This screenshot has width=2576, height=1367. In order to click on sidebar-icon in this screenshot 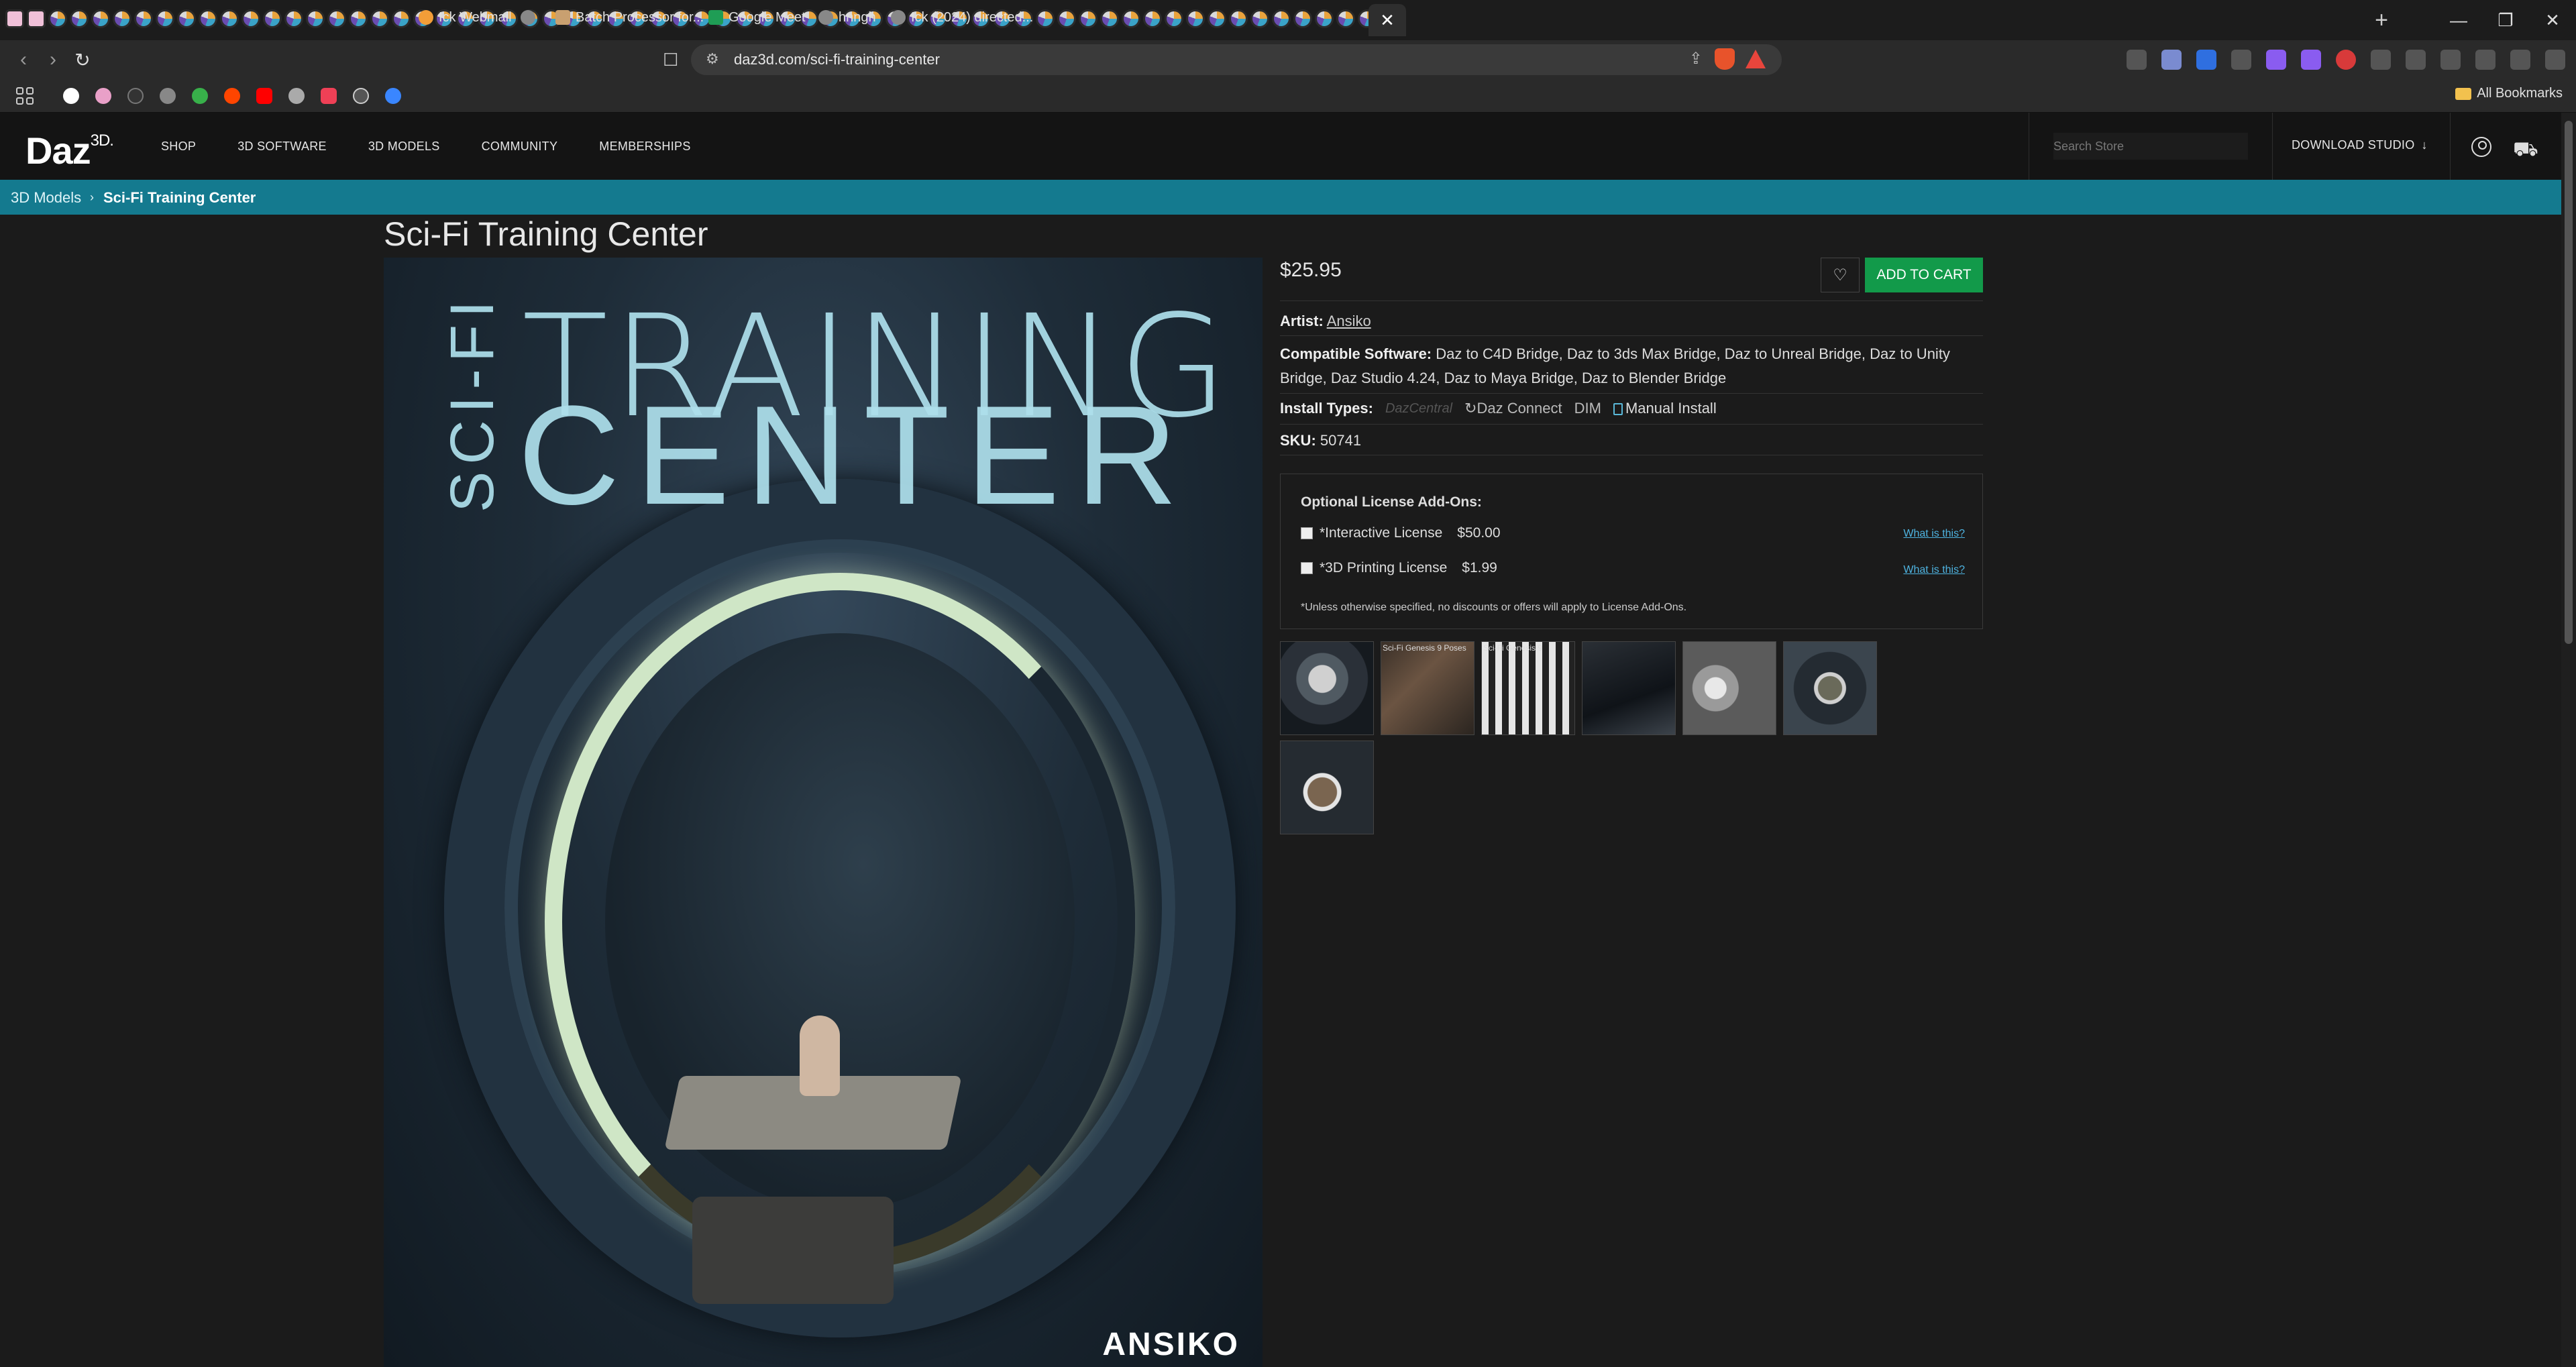, I will do `click(2450, 60)`.